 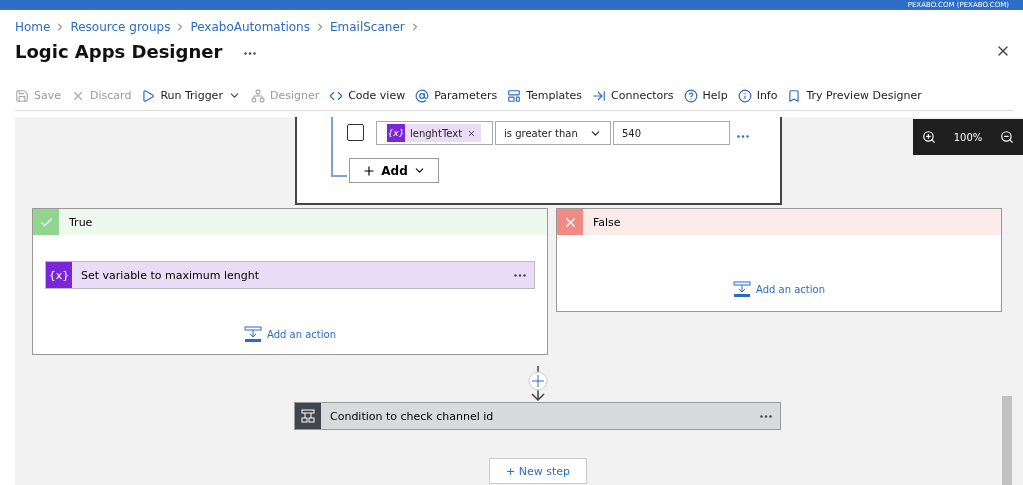 What do you see at coordinates (394, 170) in the screenshot?
I see `add-button: Add` at bounding box center [394, 170].